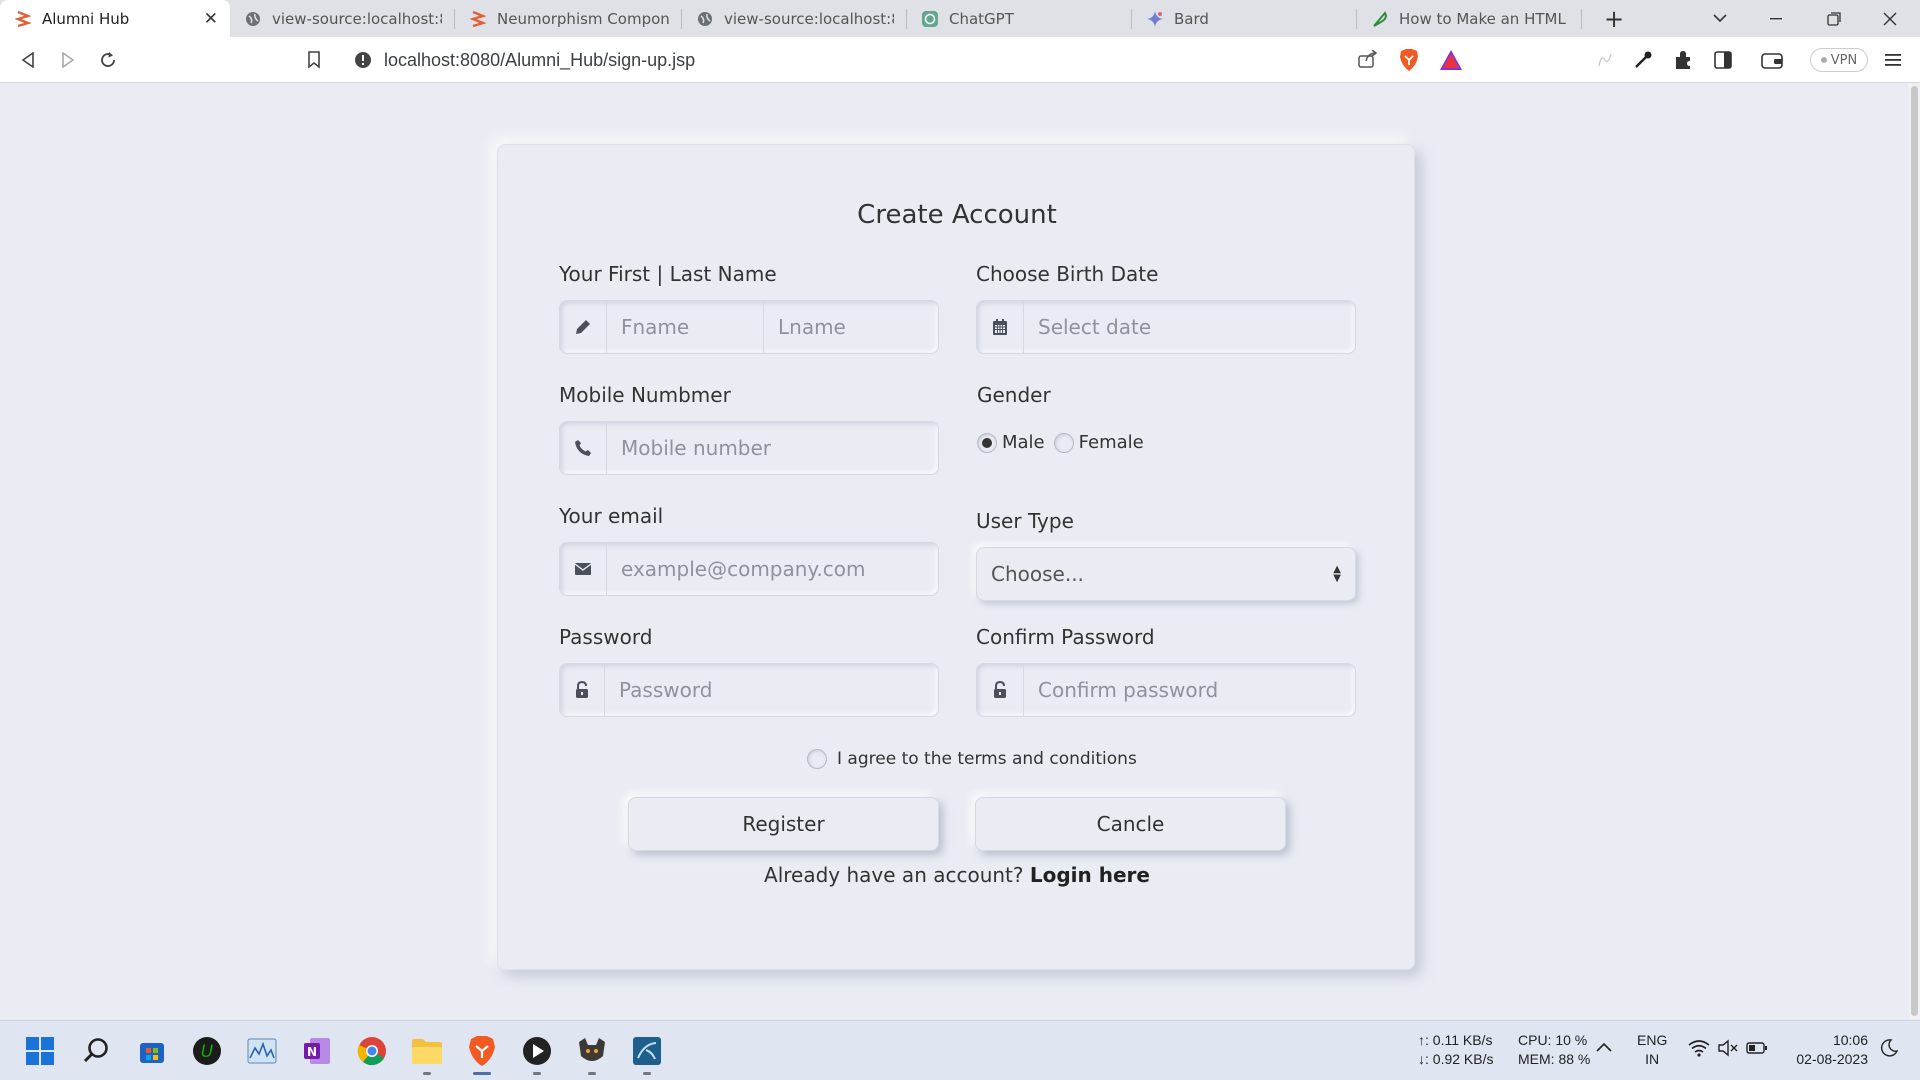 The height and width of the screenshot is (1080, 1920). I want to click on resource-monitor-icon, so click(262, 1051).